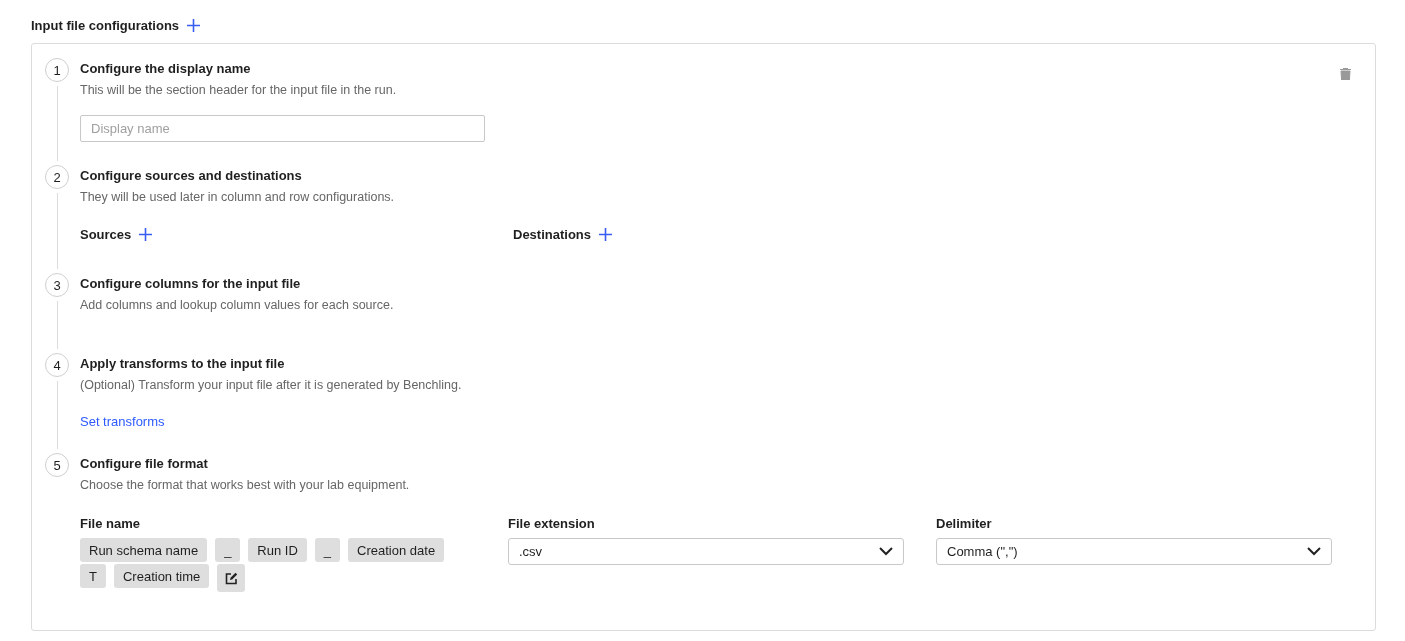 This screenshot has height=641, width=1405. Describe the element at coordinates (106, 234) in the screenshot. I see `list-label: Sources` at that location.